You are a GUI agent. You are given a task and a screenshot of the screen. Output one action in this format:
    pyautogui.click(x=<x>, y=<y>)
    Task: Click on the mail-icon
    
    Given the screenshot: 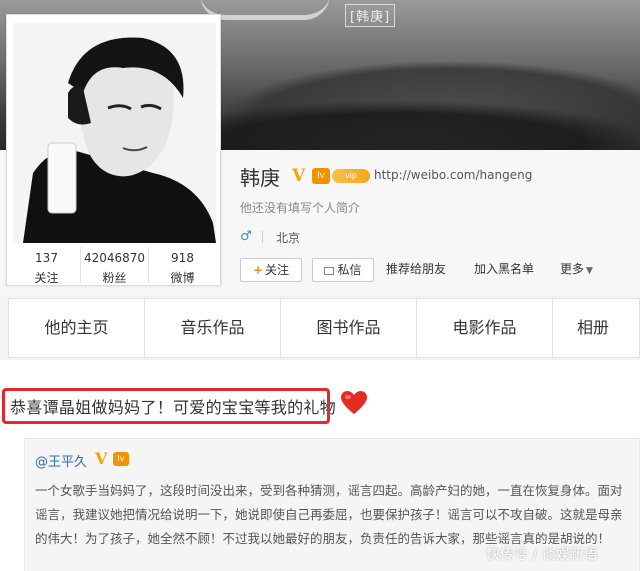 What is the action you would take?
    pyautogui.click(x=329, y=271)
    